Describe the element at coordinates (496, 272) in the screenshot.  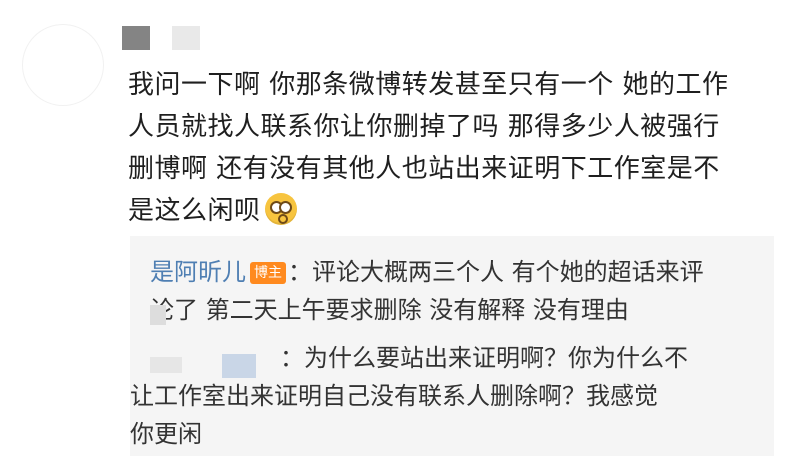
I see `reply-text: ：评论大概两三个人 有个她的超话来评` at that location.